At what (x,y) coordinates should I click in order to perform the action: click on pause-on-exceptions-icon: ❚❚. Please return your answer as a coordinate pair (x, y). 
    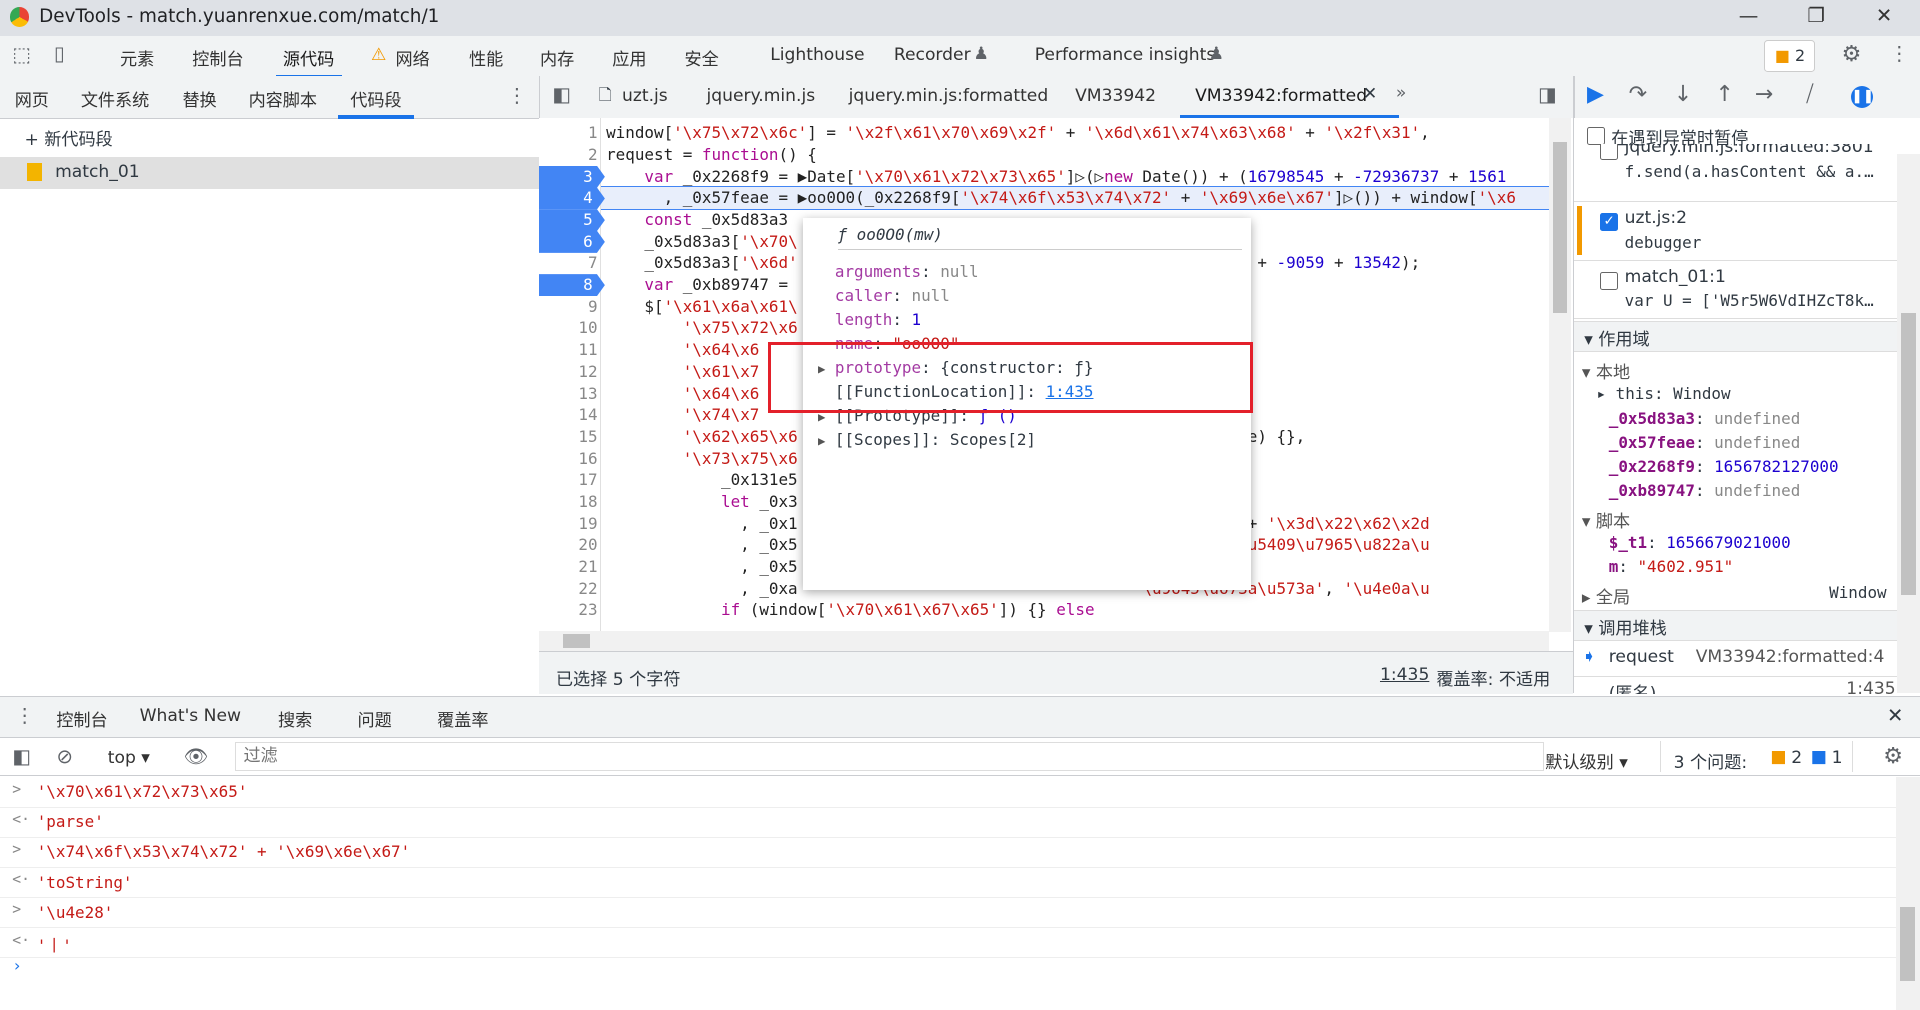
    Looking at the image, I should click on (1862, 97).